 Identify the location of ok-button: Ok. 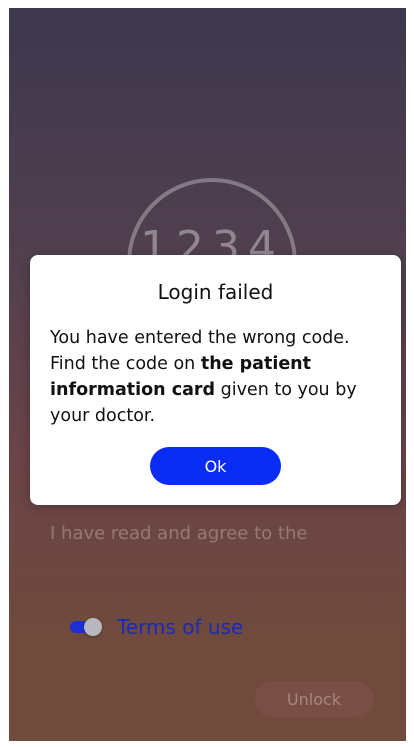
(215, 466).